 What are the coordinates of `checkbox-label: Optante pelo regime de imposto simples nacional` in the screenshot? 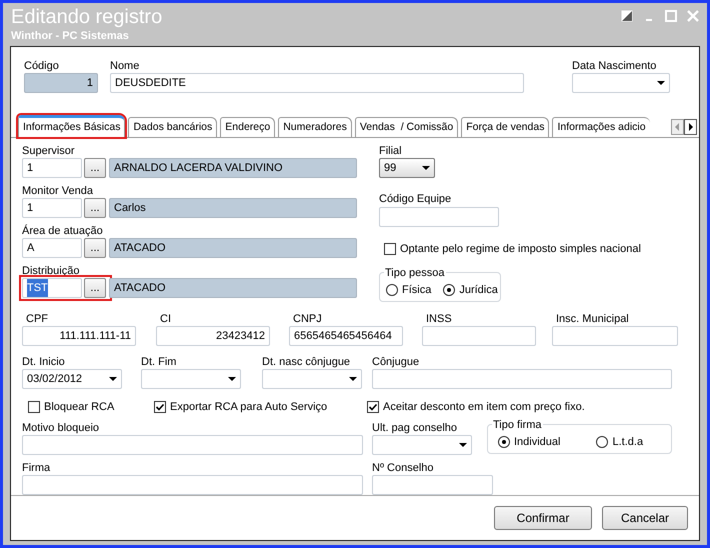 It's located at (520, 249).